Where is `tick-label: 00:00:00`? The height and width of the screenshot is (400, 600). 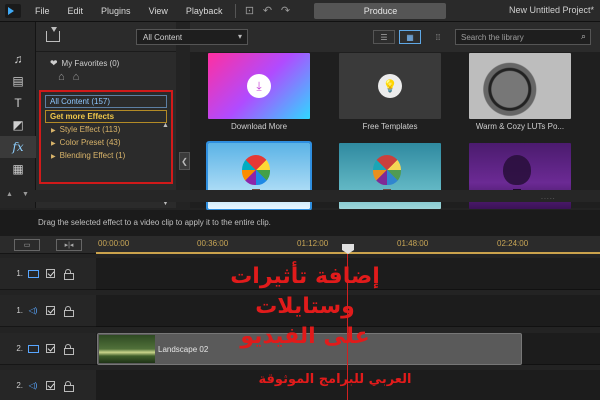
tick-label: 00:00:00 is located at coordinates (114, 243).